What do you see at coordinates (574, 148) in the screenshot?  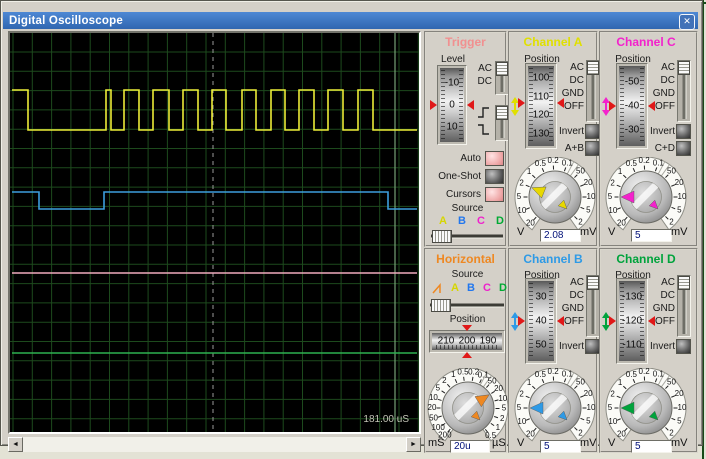 I see `channel-a-sum-label: A+B` at bounding box center [574, 148].